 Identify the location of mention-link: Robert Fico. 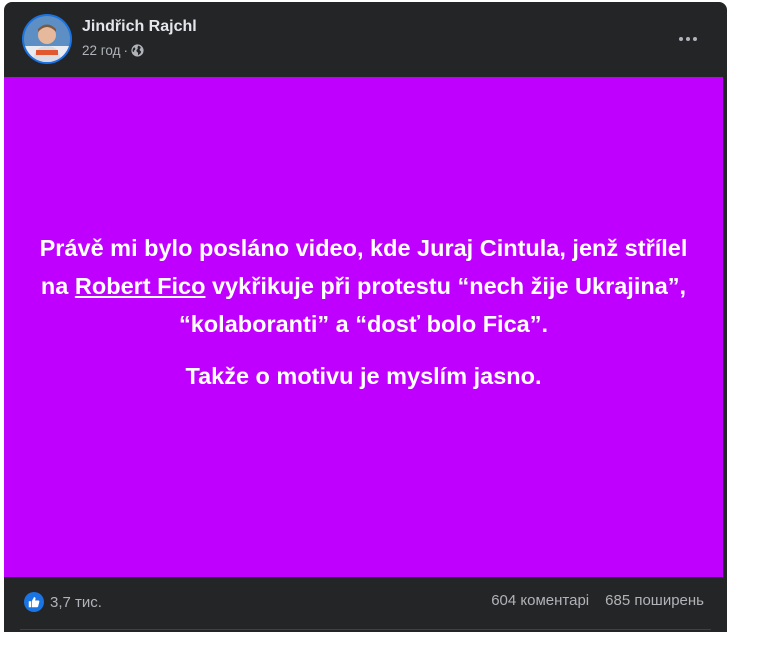
(140, 286).